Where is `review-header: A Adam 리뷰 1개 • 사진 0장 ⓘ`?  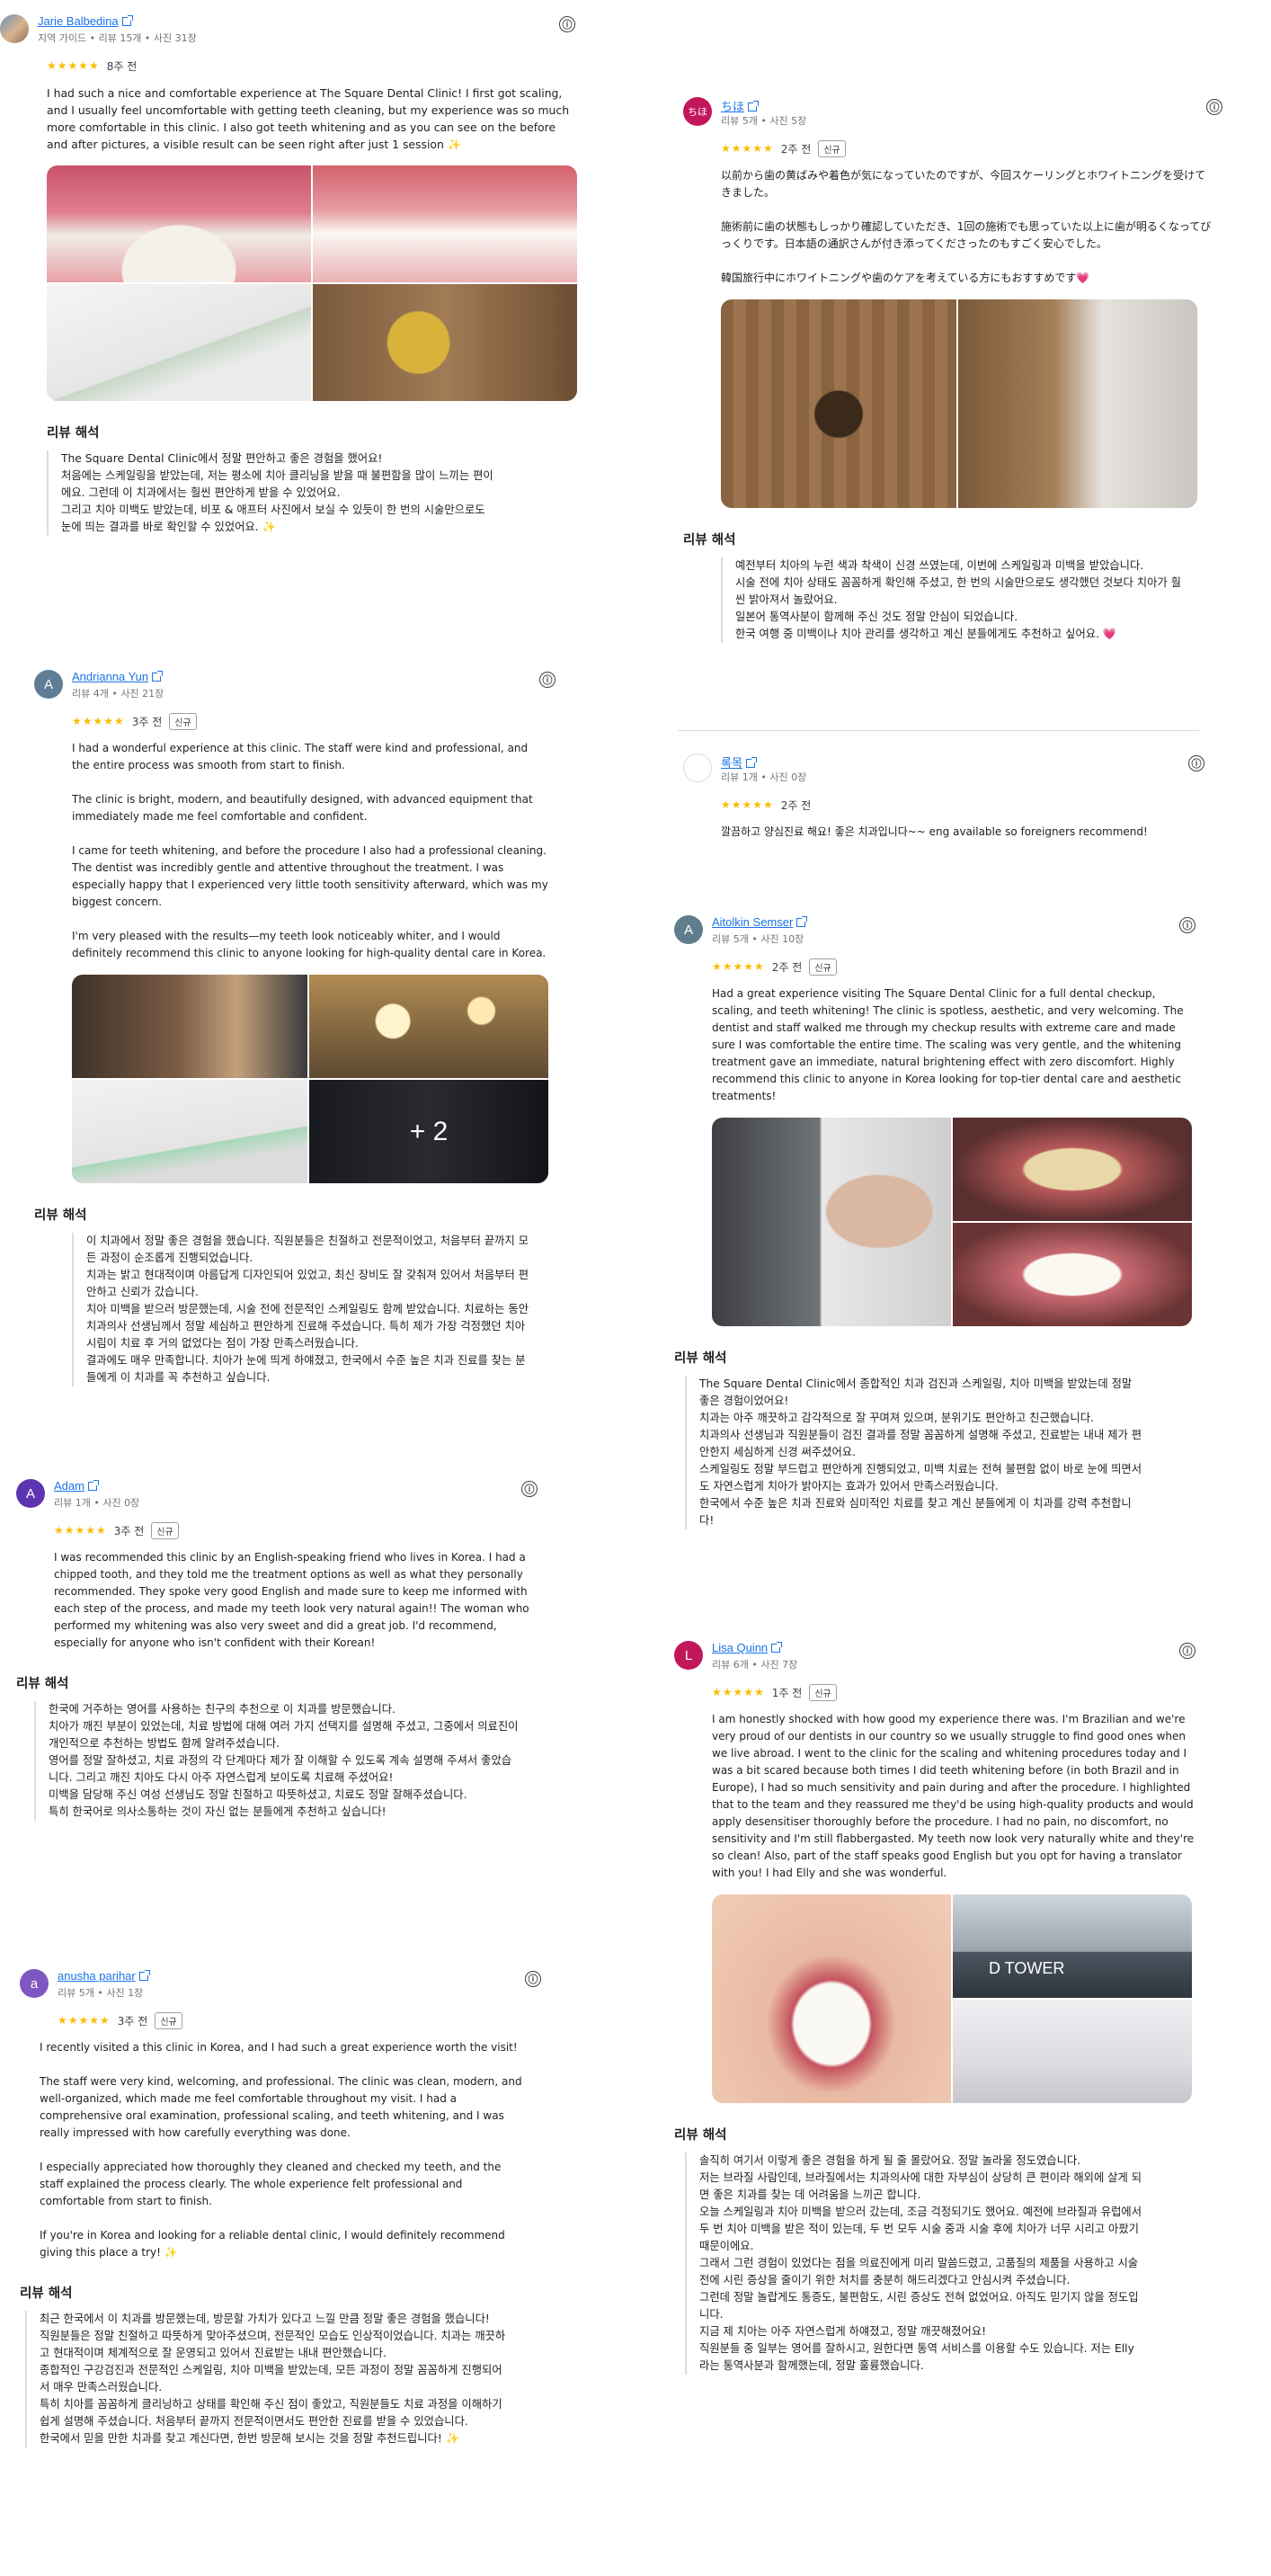
review-header: A Adam 리뷰 1개 • 사진 0장 ⓘ is located at coordinates (277, 1497).